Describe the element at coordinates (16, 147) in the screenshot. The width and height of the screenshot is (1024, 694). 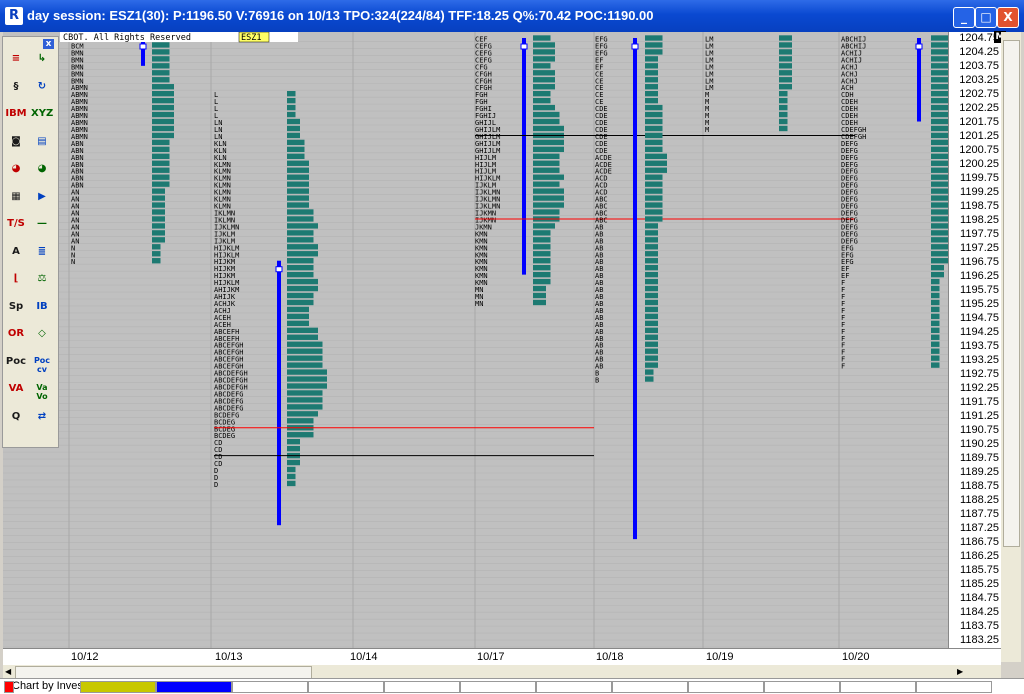
I see `camera-icon: ◙` at that location.